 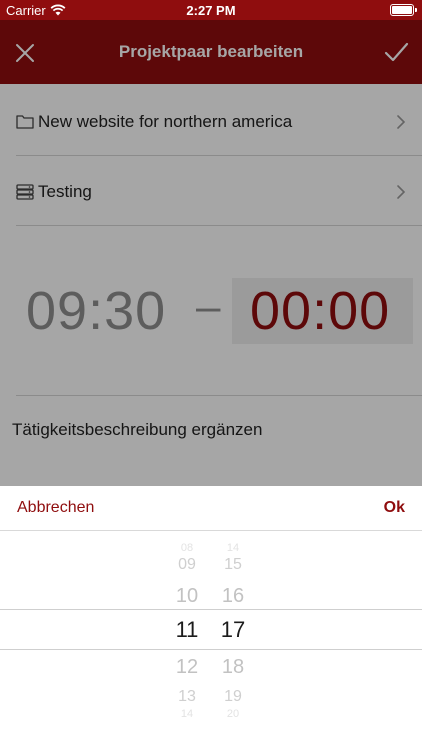 I want to click on page-title: Projektpaar bearbeiten, so click(x=211, y=51).